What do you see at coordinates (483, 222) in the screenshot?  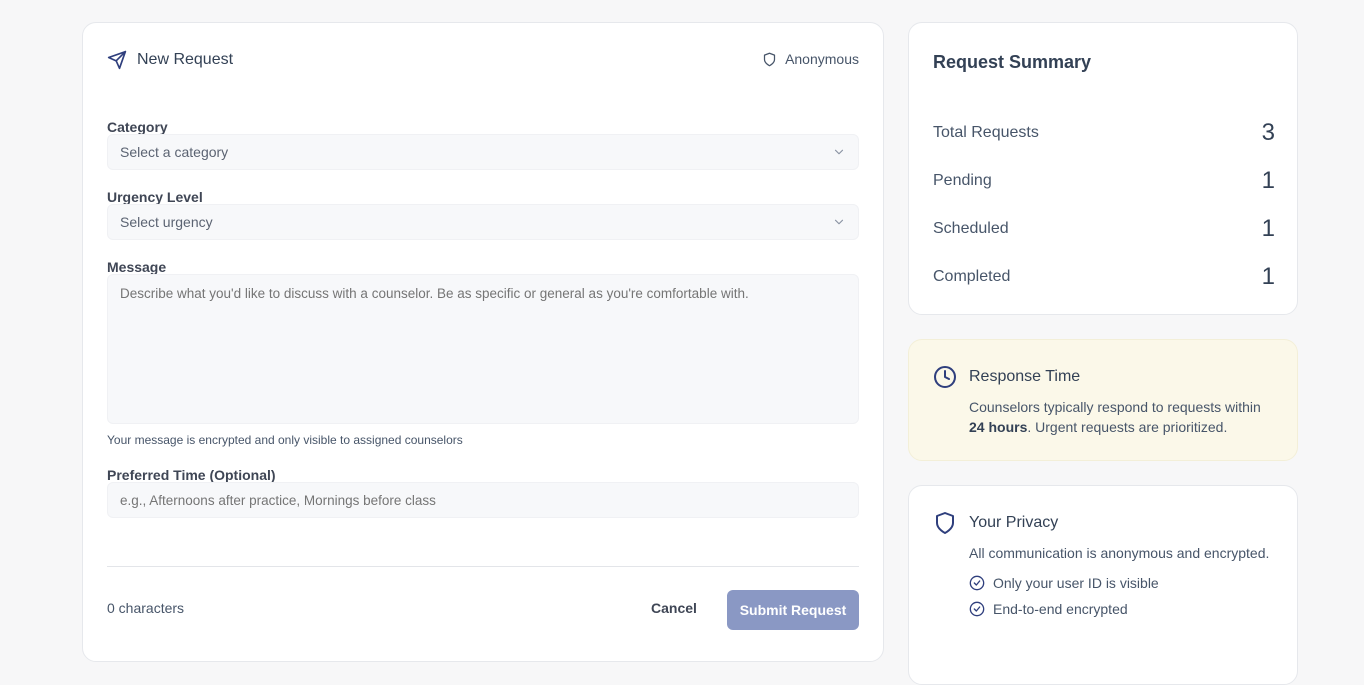 I see `urgency-select: Select urgency` at bounding box center [483, 222].